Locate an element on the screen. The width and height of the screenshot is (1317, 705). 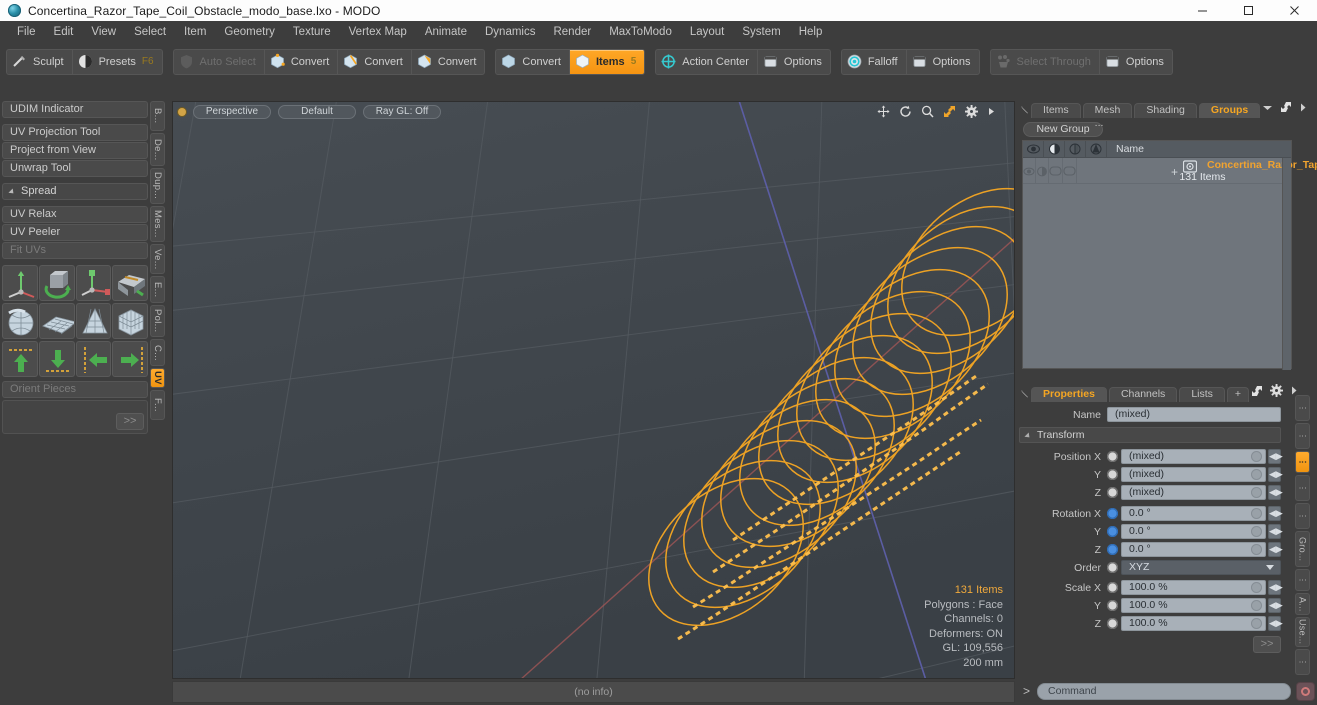
table-row: + Concertina_Razor_Tape_ ... 131 Items is located at coordinates (1170, 171).